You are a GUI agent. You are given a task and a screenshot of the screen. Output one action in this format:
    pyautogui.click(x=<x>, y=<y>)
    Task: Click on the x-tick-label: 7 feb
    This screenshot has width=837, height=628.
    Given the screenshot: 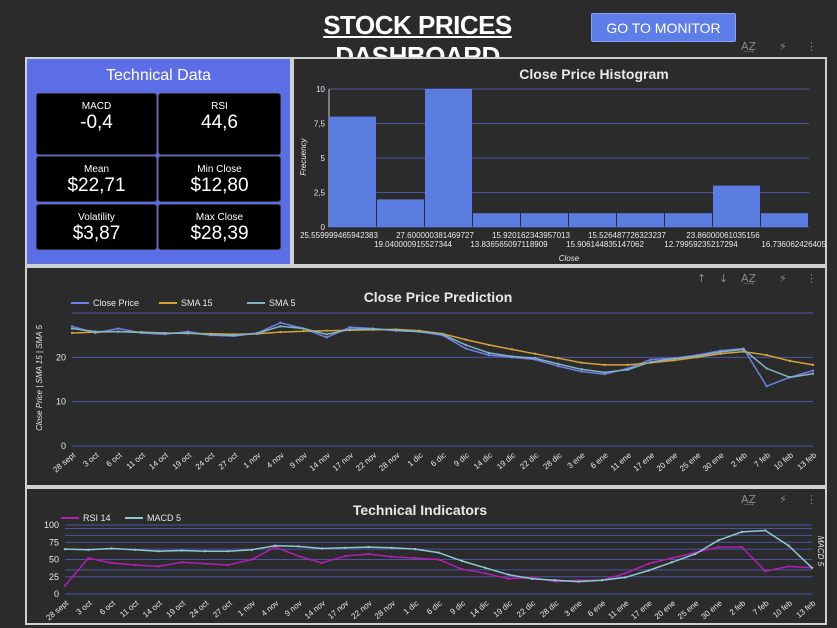 What is the action you would take?
    pyautogui.click(x=761, y=607)
    